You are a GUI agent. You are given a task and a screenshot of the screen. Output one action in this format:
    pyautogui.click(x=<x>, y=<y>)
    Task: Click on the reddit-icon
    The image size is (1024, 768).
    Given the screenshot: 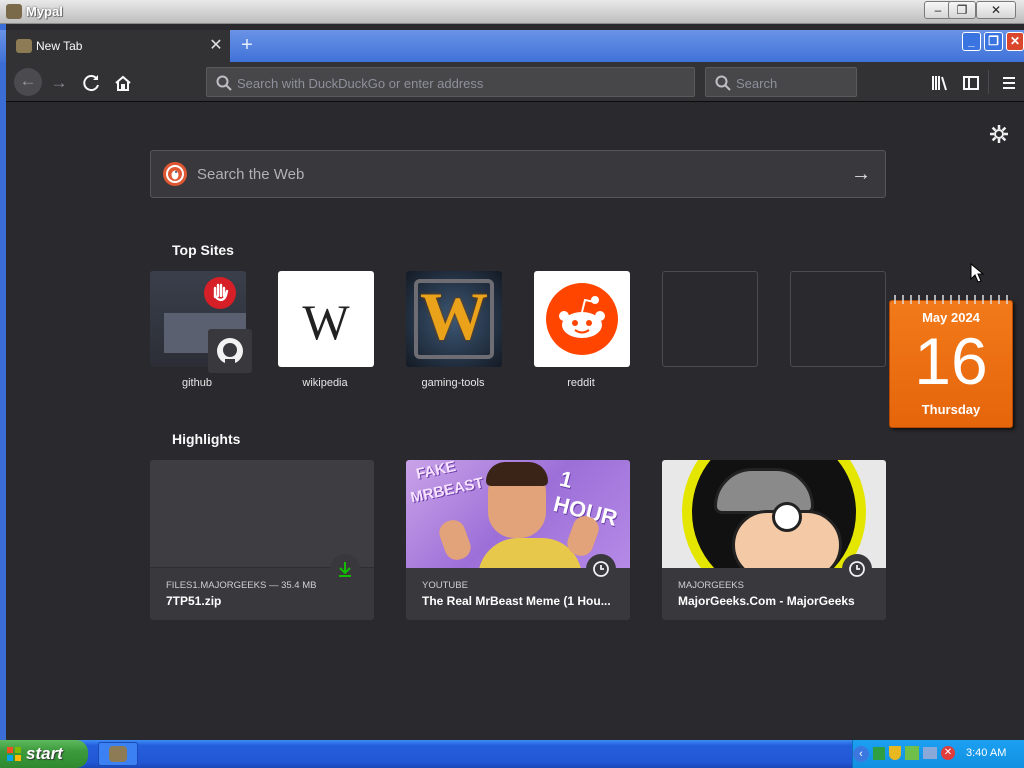 What is the action you would take?
    pyautogui.click(x=582, y=319)
    